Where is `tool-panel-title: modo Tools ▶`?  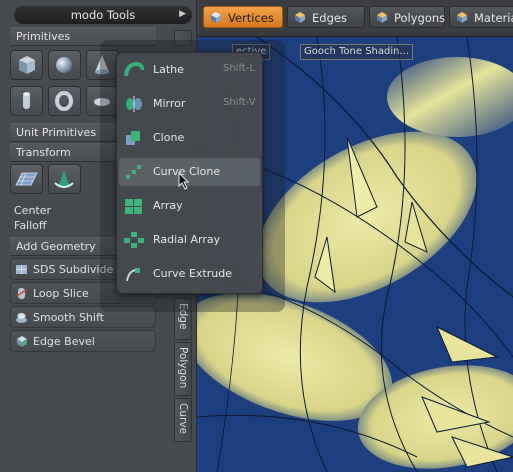
tool-panel-title: modo Tools ▶ is located at coordinates (103, 15).